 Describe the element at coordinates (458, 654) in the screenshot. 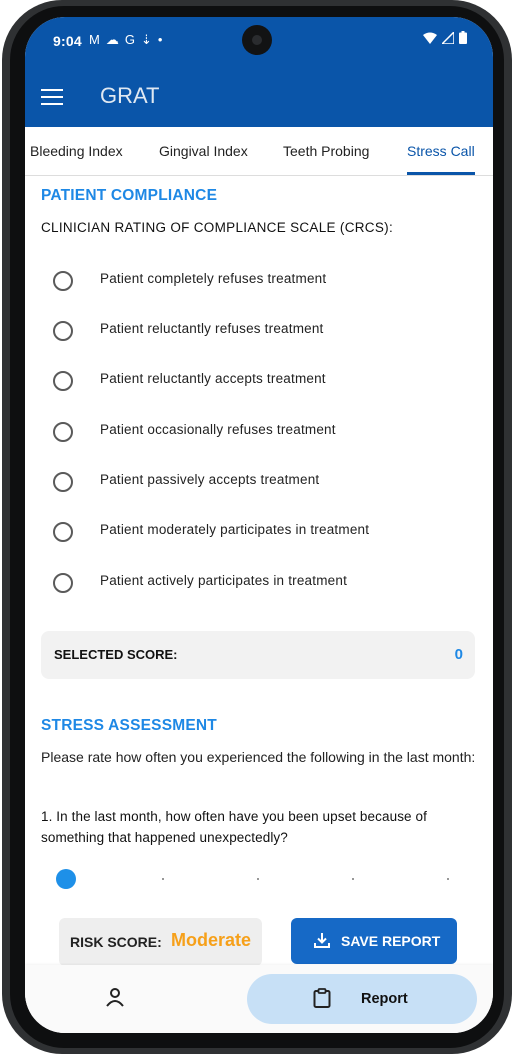

I see `selected-score-value: 0` at that location.